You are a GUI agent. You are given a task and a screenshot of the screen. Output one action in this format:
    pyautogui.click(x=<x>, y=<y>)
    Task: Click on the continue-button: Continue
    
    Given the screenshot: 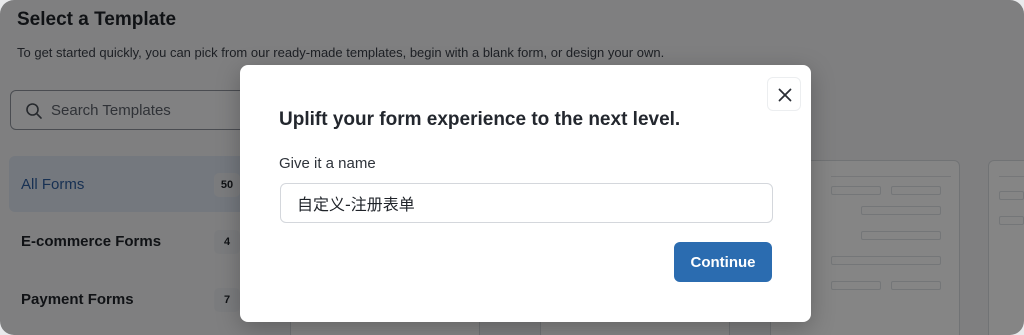 What is the action you would take?
    pyautogui.click(x=723, y=262)
    